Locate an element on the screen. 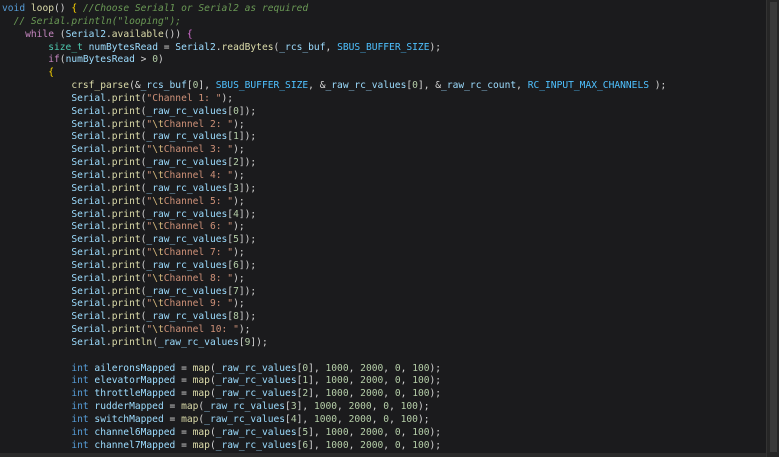  code-token: readBytes is located at coordinates (247, 47).